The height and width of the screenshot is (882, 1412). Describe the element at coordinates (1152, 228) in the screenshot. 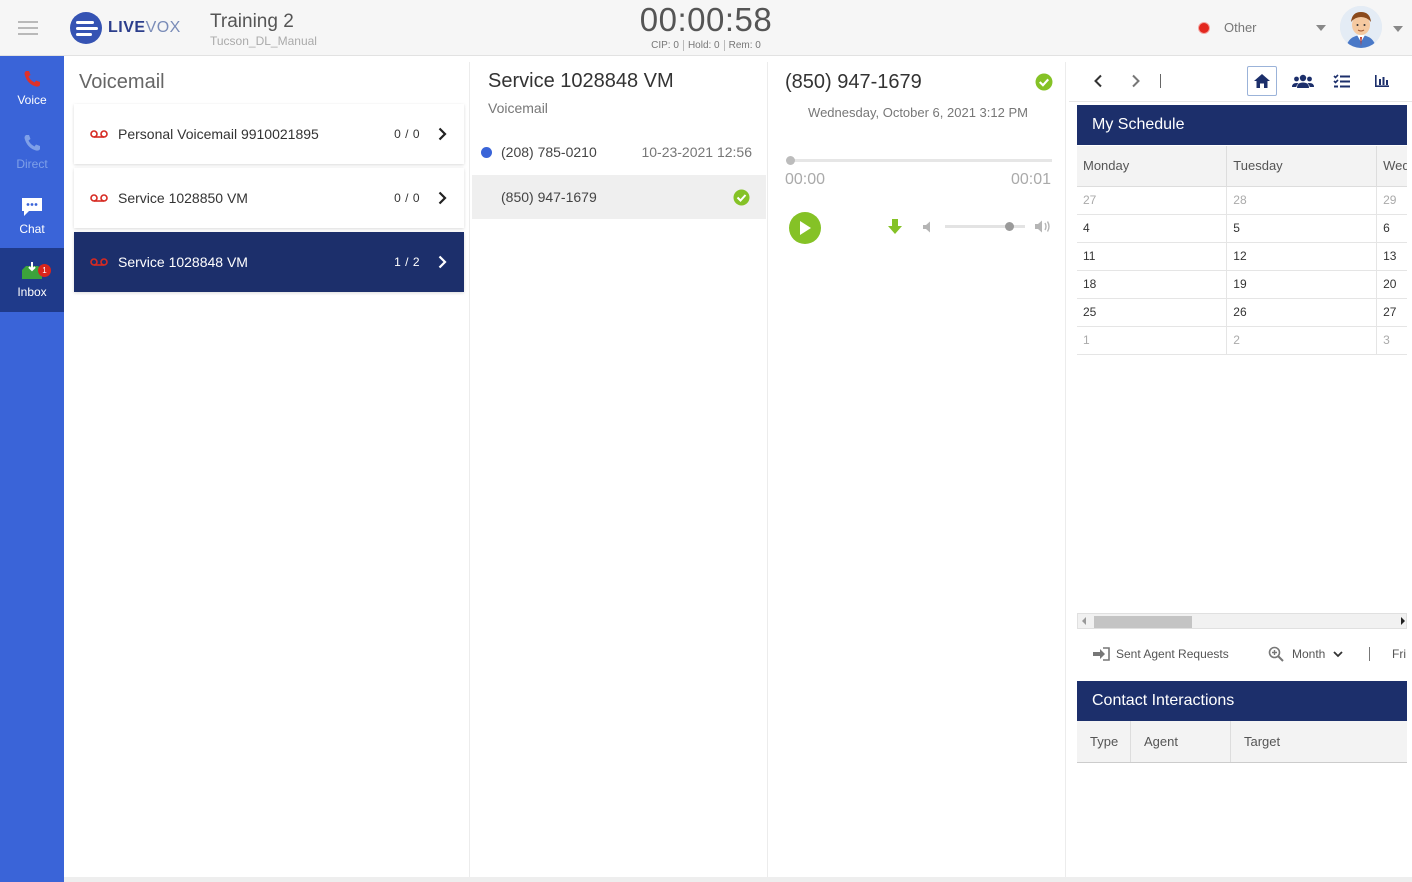

I see `calendar-day-cell: 4` at that location.